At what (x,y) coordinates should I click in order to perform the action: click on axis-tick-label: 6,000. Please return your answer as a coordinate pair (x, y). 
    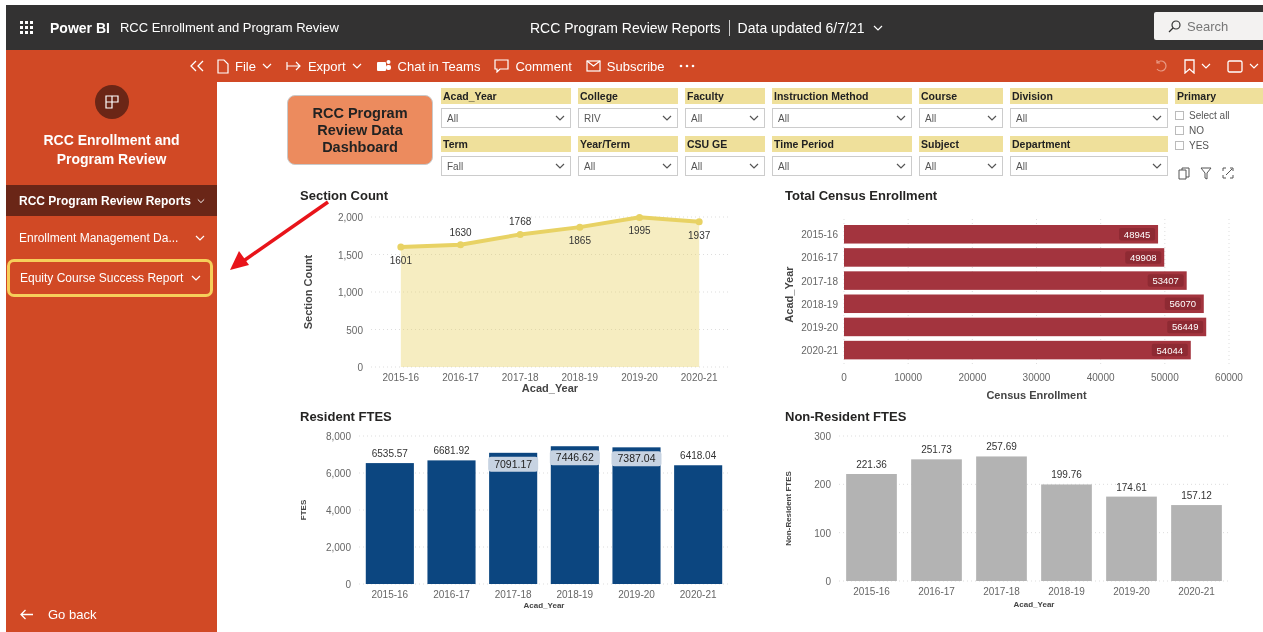
    Looking at the image, I should click on (338, 473).